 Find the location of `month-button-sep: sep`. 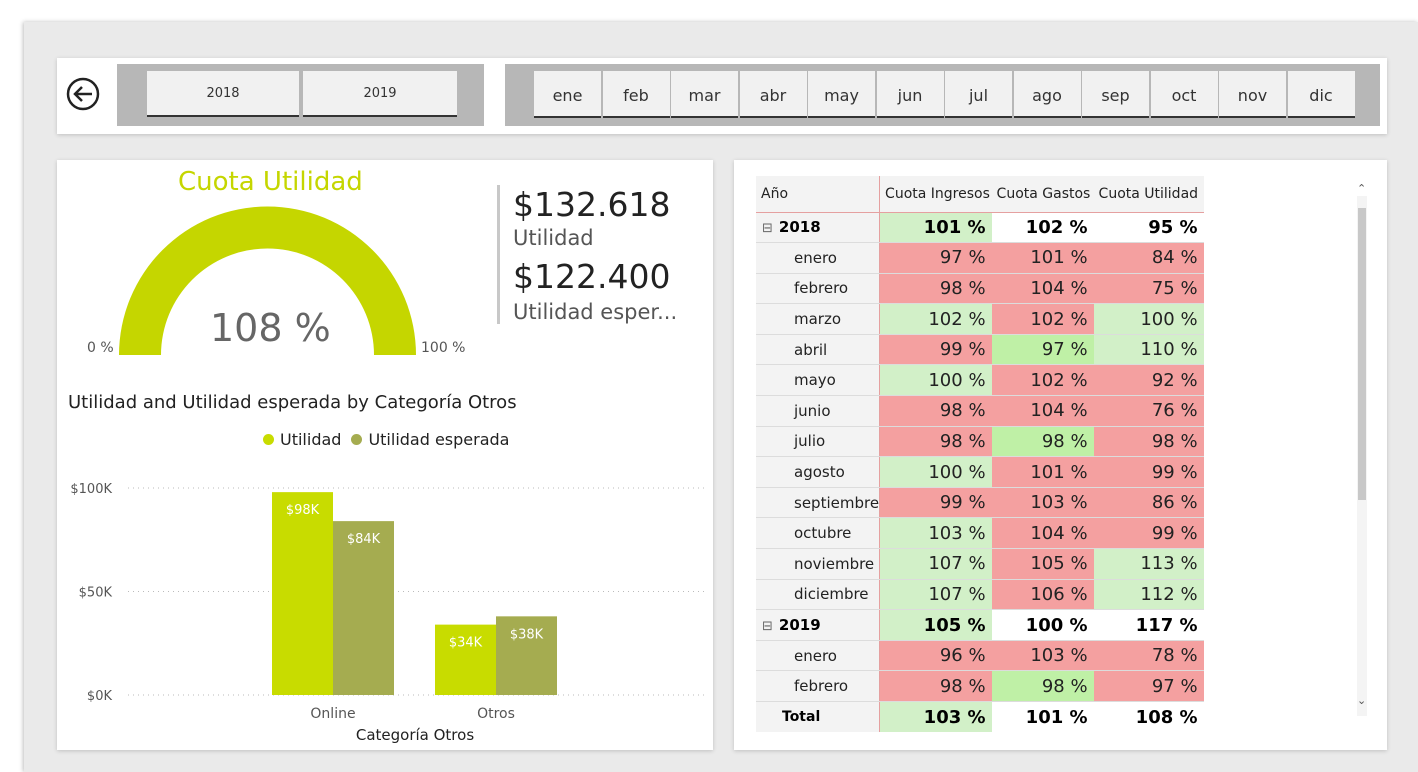

month-button-sep: sep is located at coordinates (1115, 94).